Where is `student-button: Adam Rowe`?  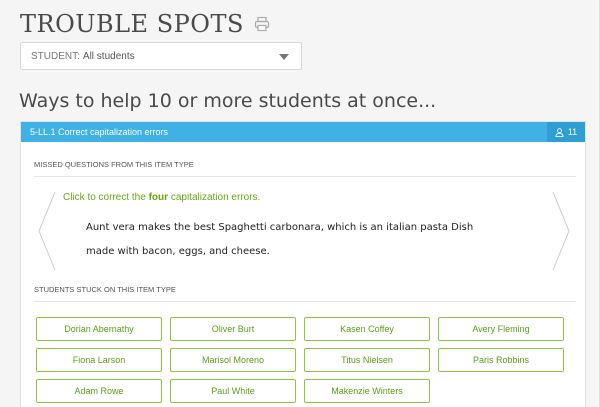
student-button: Adam Rowe is located at coordinates (99, 391).